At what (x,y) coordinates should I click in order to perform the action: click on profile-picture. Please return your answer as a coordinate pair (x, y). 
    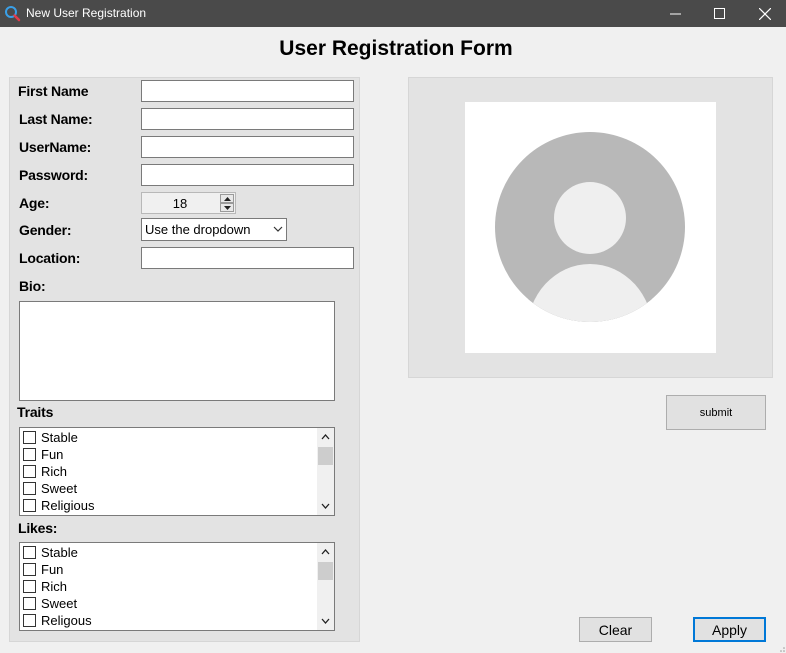
    Looking at the image, I should click on (590, 227).